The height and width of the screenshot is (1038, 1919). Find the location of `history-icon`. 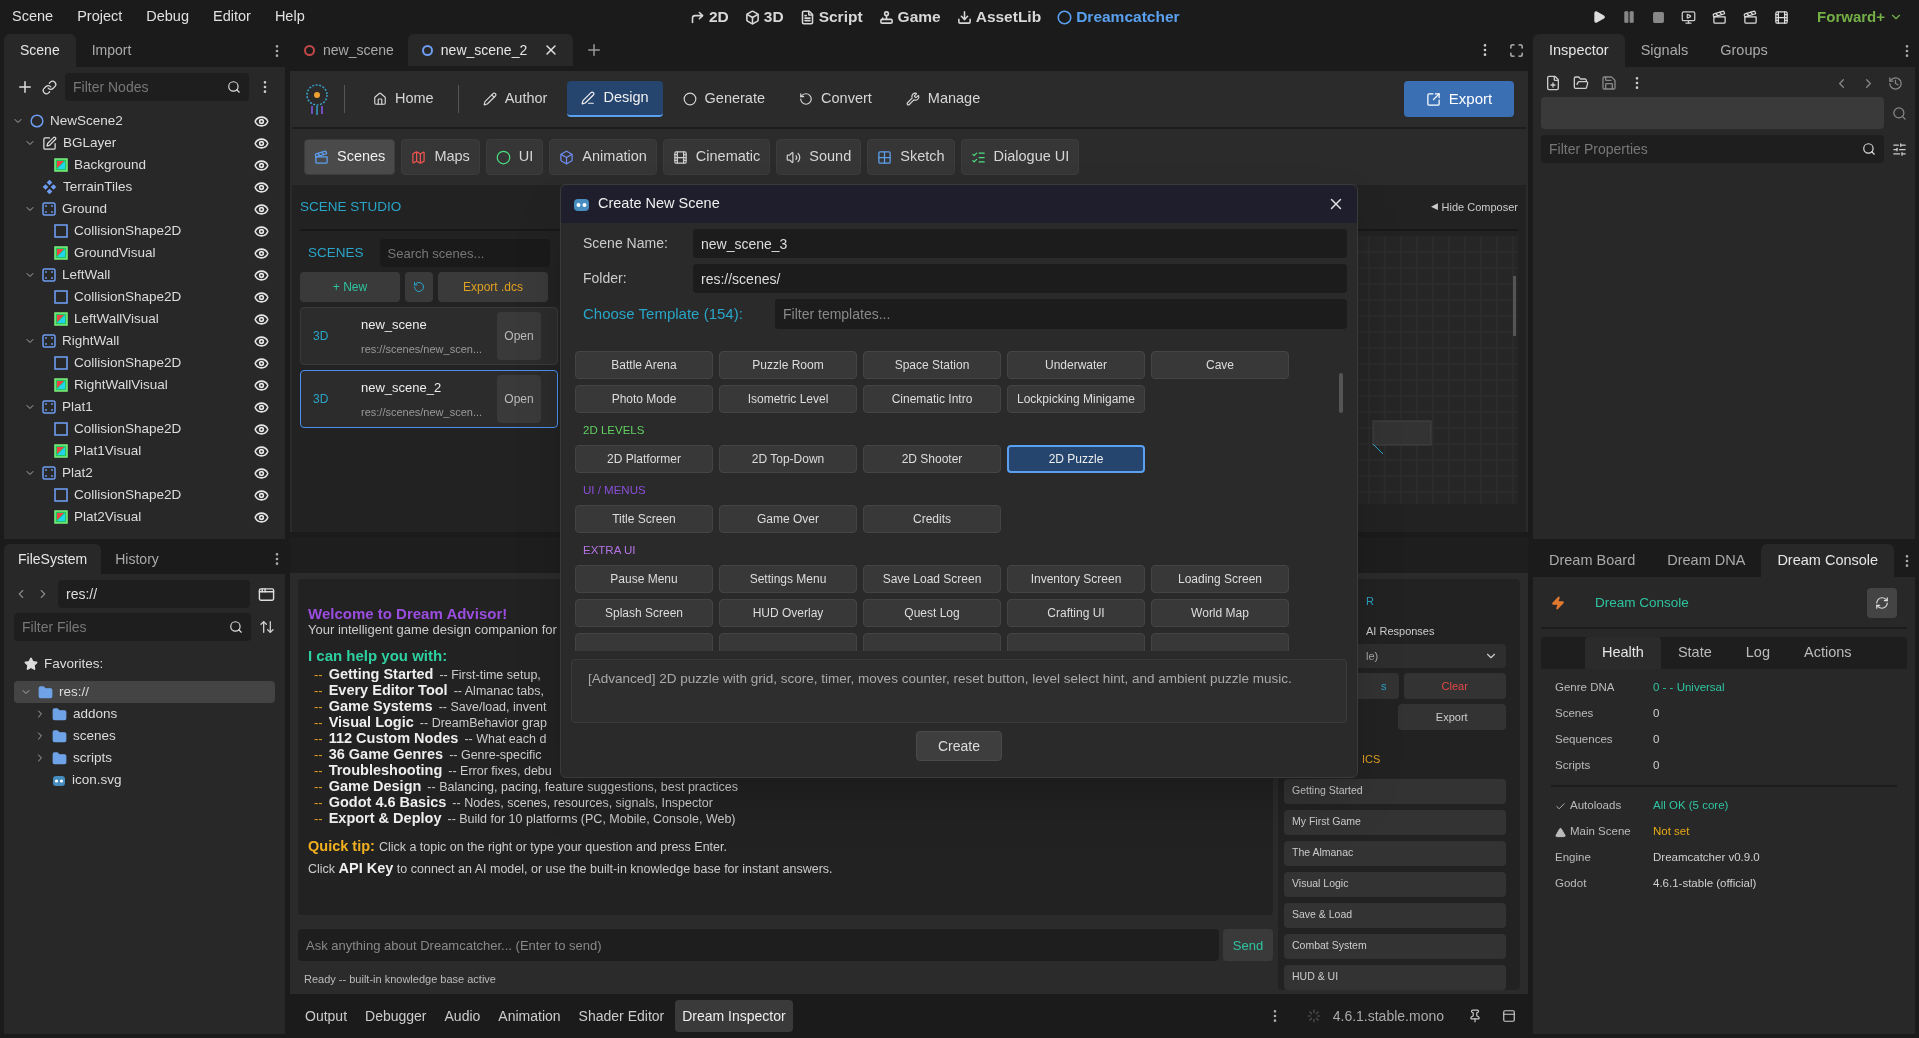

history-icon is located at coordinates (1895, 83).